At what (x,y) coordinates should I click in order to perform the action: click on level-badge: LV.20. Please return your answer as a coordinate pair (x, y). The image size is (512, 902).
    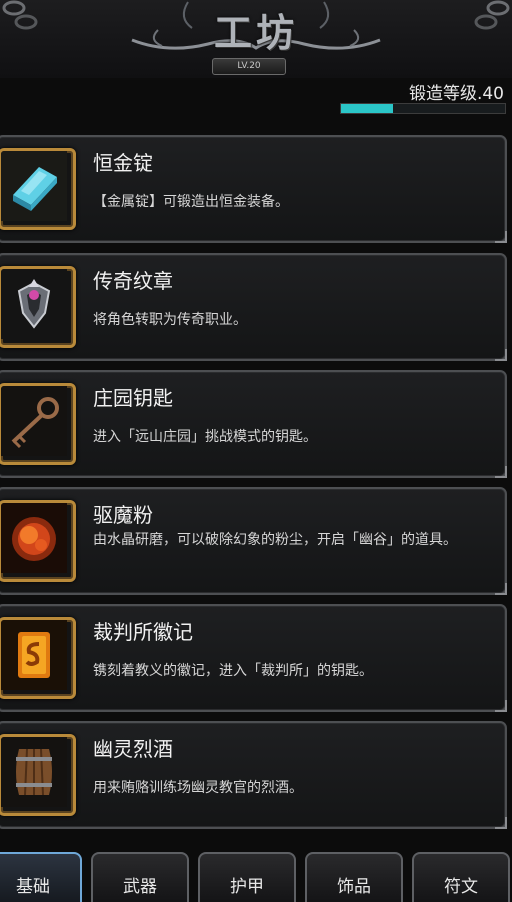
    Looking at the image, I should click on (249, 66).